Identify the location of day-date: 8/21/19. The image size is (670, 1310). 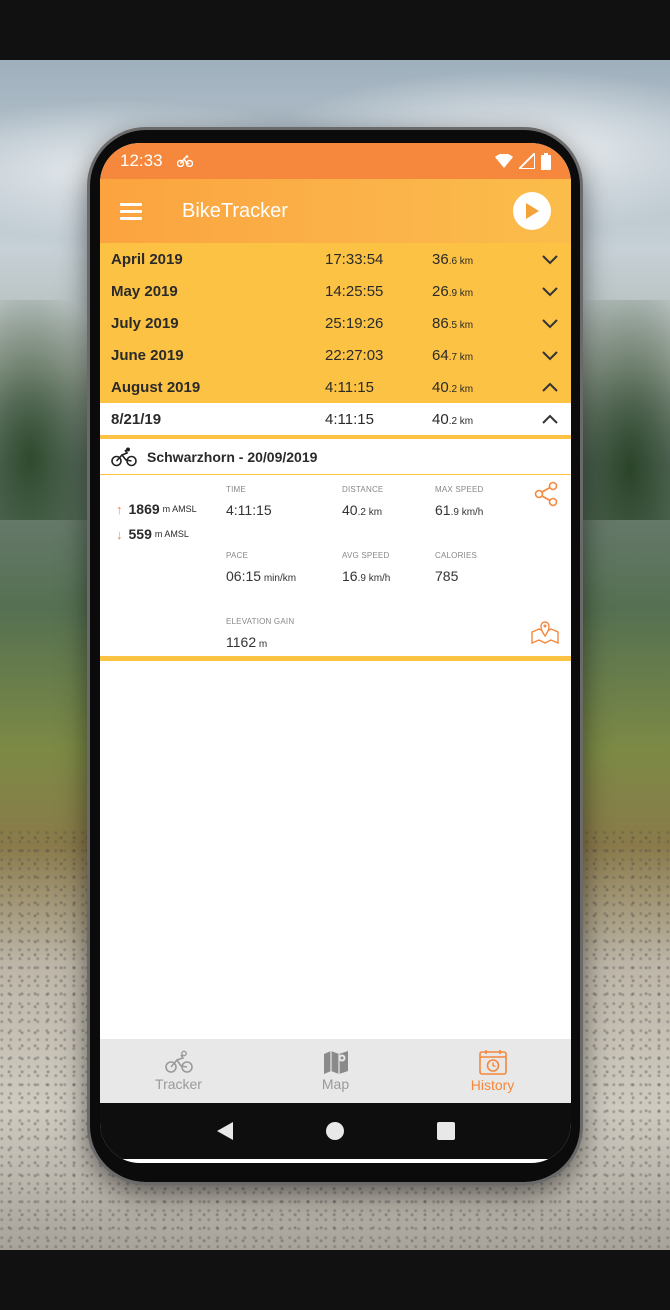
(136, 419).